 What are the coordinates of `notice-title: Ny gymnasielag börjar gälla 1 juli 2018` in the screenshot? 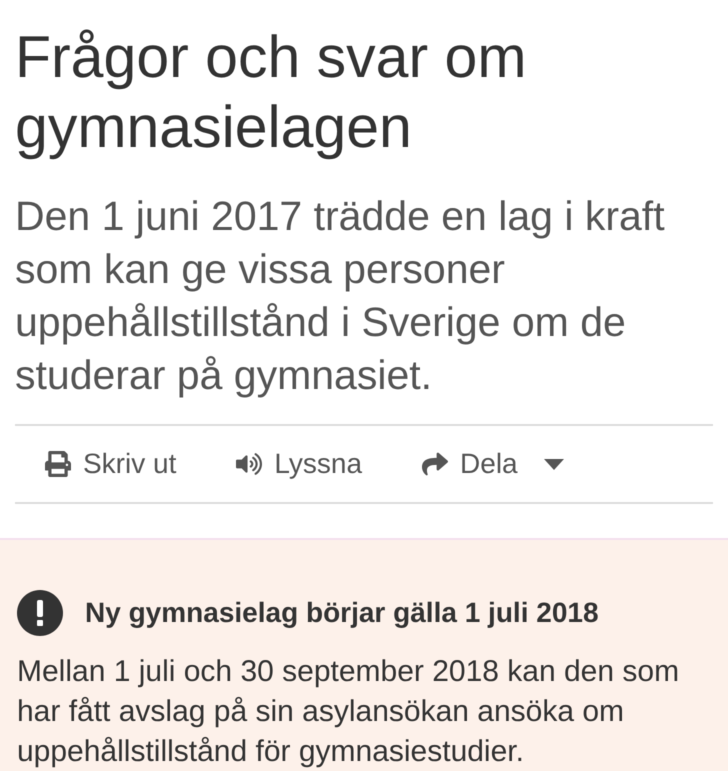 It's located at (342, 613).